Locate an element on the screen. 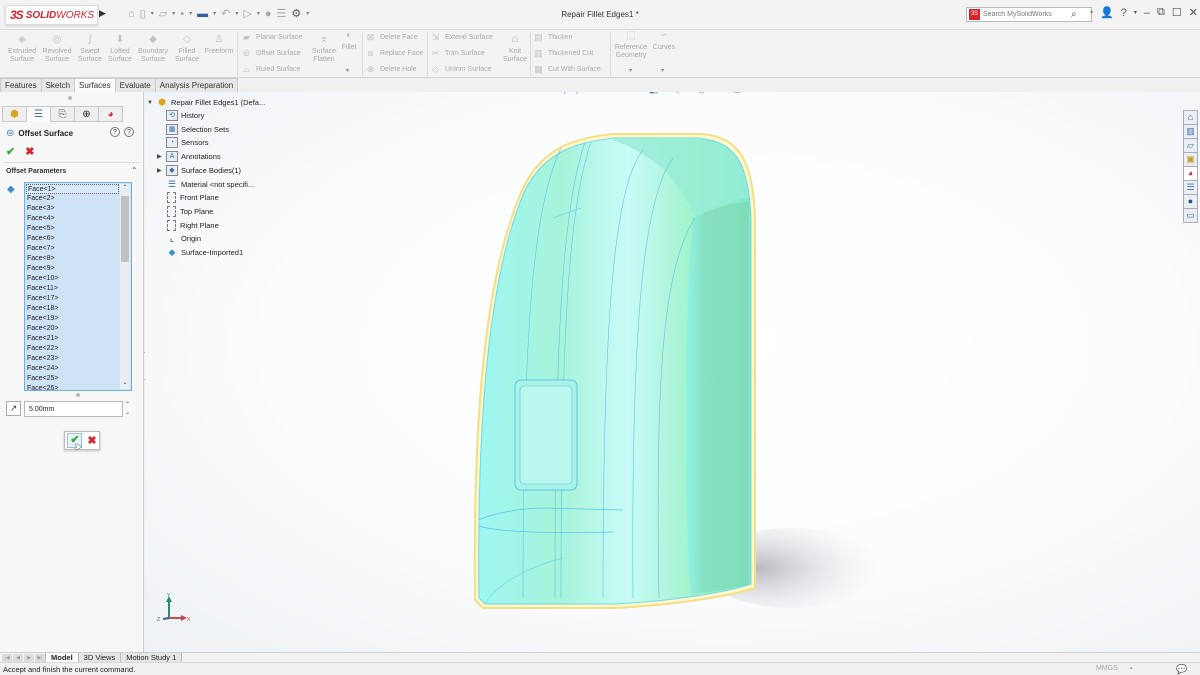 The width and height of the screenshot is (1200, 675). save-icon: ▪ is located at coordinates (182, 14).